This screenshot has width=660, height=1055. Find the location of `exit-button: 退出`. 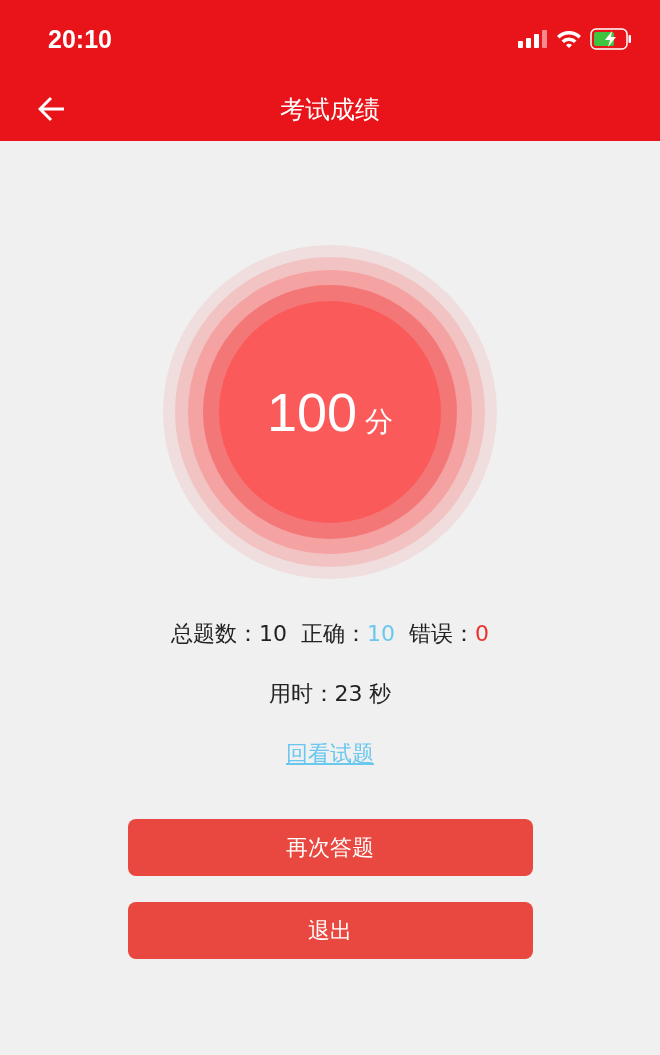

exit-button: 退出 is located at coordinates (330, 930).